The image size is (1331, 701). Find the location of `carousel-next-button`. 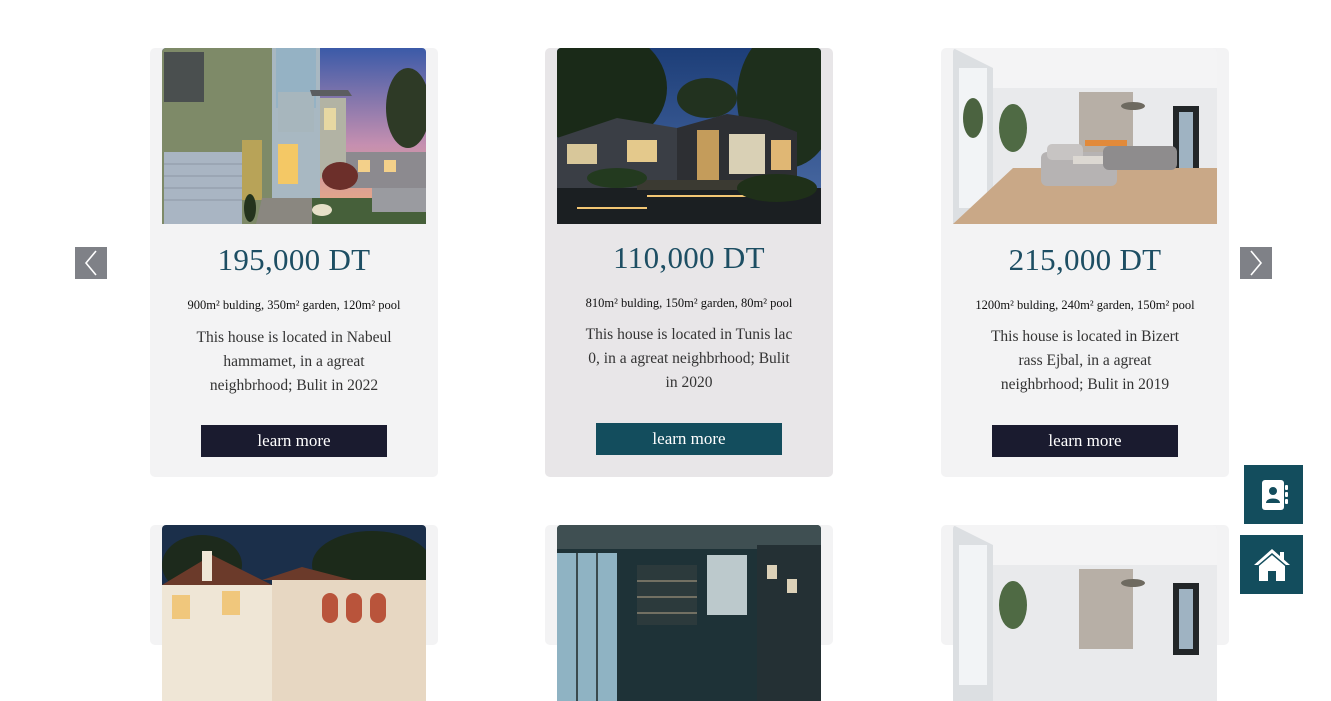

carousel-next-button is located at coordinates (1256, 263).